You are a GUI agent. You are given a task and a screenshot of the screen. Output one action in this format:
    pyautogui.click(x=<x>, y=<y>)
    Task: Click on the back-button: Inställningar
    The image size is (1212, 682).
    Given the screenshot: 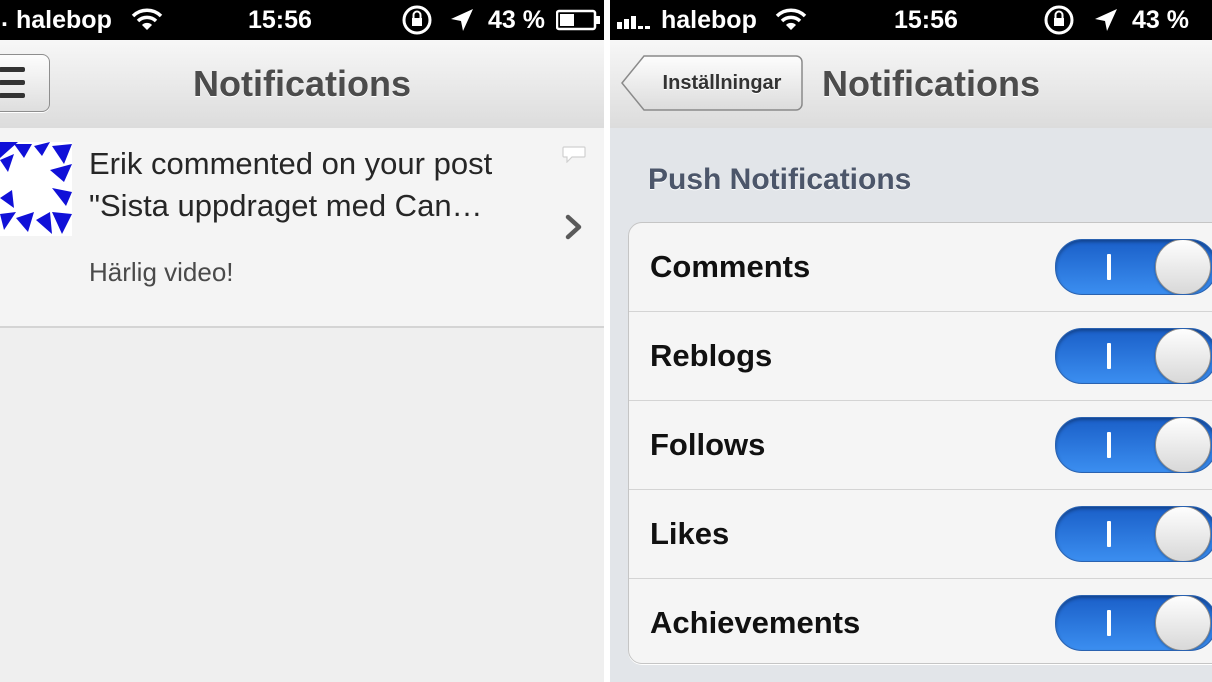 What is the action you would take?
    pyautogui.click(x=712, y=83)
    